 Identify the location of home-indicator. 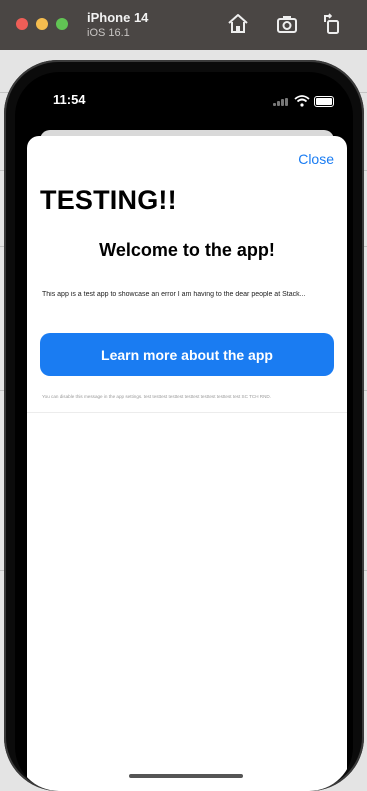
(186, 776).